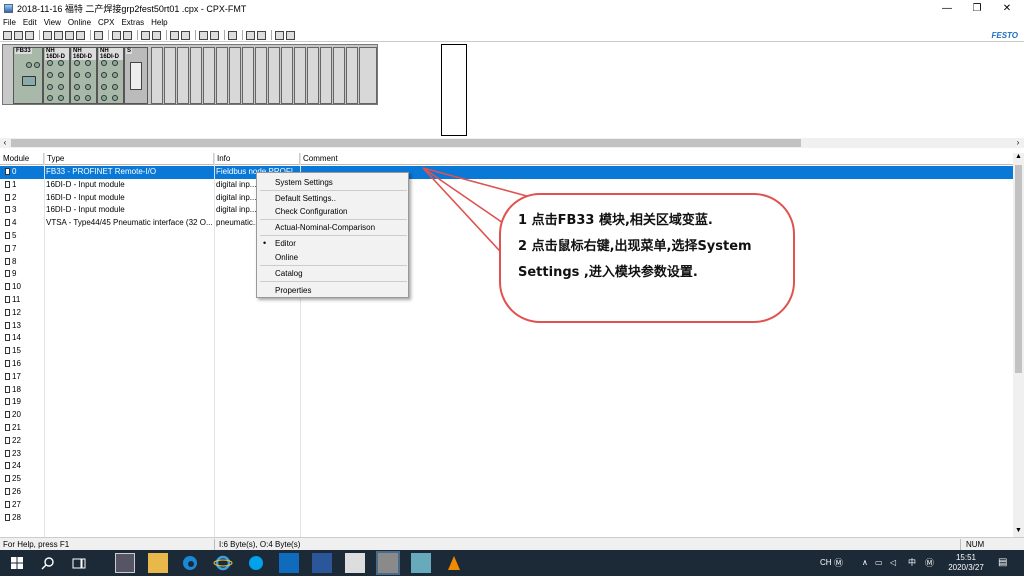  I want to click on menu-item-editor: Editor, so click(285, 243).